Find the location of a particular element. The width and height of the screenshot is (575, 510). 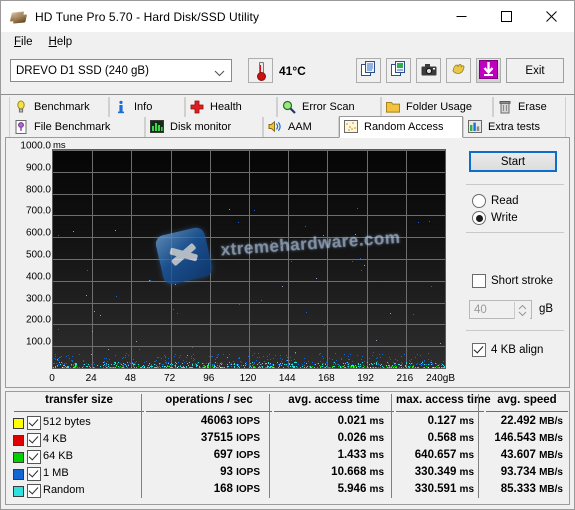

tab-info: Info is located at coordinates (147, 107).